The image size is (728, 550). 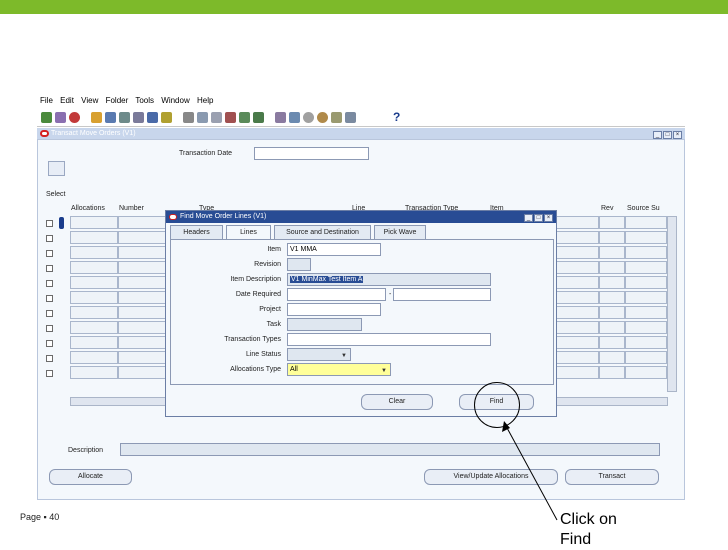 What do you see at coordinates (530, 471) in the screenshot?
I see `callout-arrow` at bounding box center [530, 471].